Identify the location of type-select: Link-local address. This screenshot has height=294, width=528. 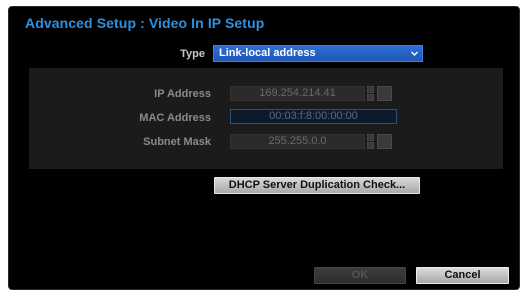
(318, 53).